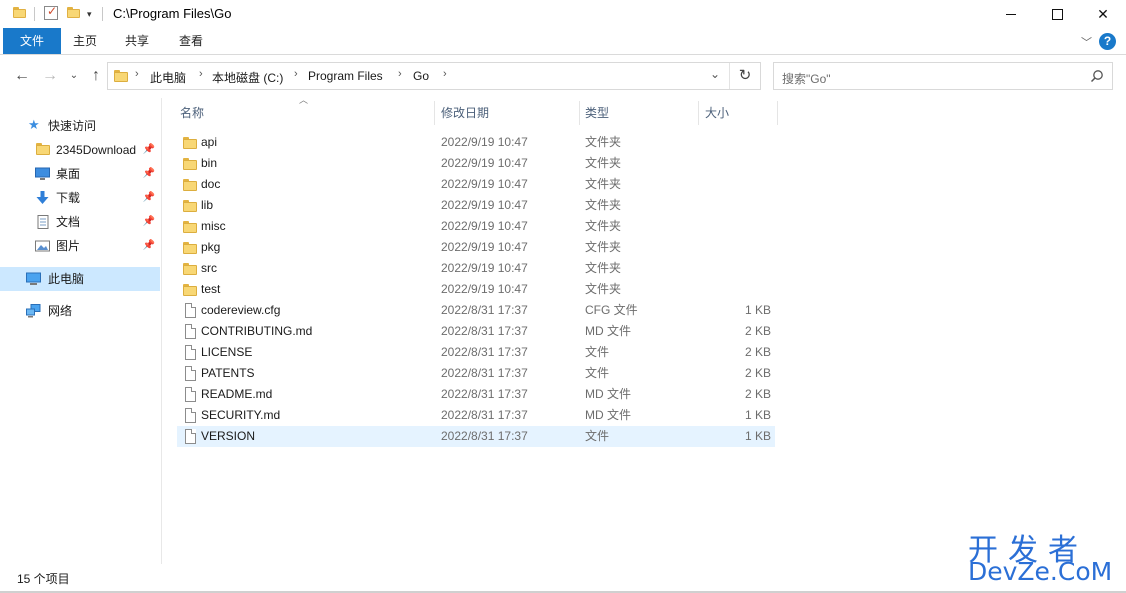 Image resolution: width=1126 pixels, height=593 pixels. I want to click on document-icon, so click(43, 222).